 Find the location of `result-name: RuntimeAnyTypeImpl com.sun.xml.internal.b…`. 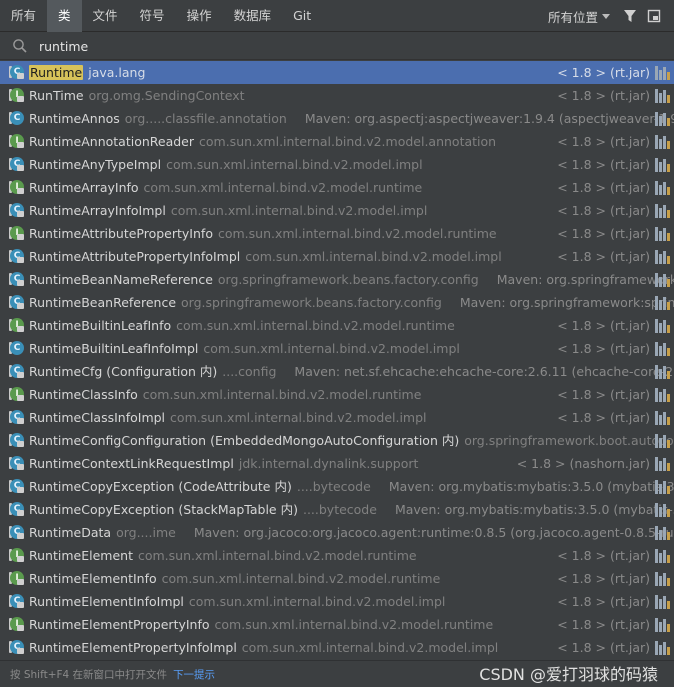

result-name: RuntimeAnyTypeImpl com.sun.xml.internal.b… is located at coordinates (226, 164).